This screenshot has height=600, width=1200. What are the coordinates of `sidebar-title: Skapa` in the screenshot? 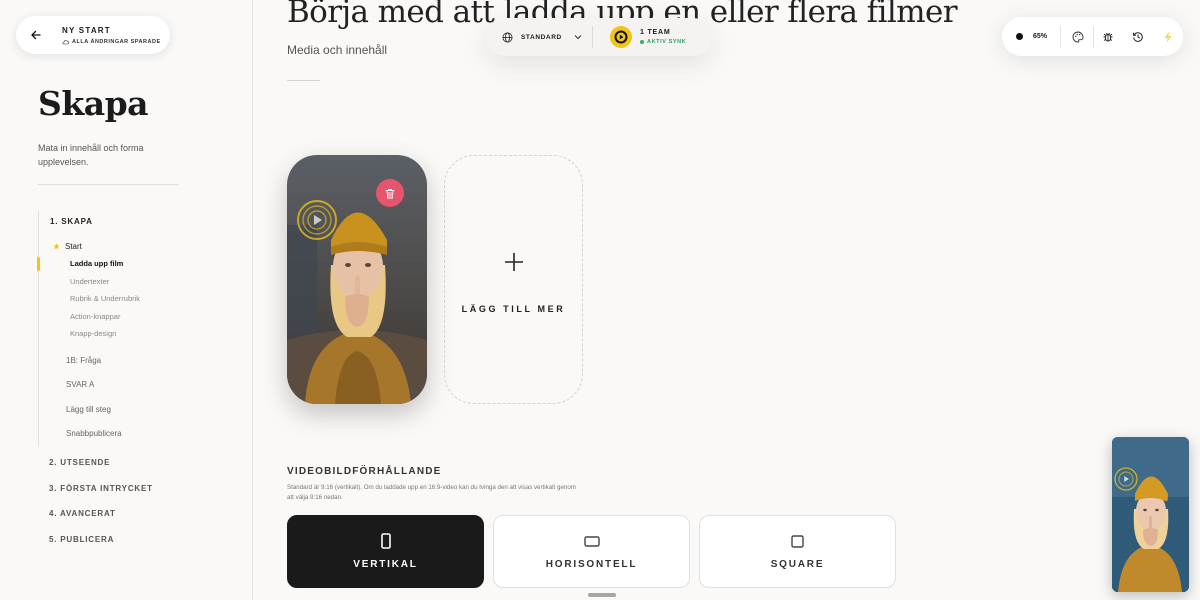 It's located at (93, 103).